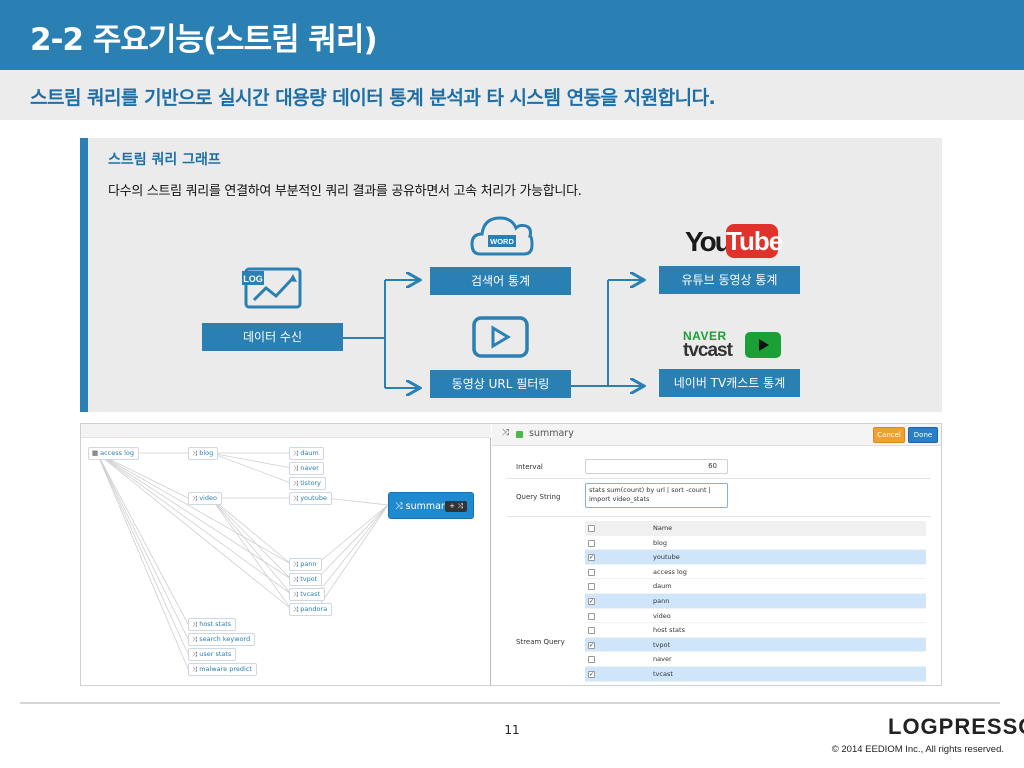 The width and height of the screenshot is (1024, 768). What do you see at coordinates (208, 498) in the screenshot?
I see `graph-node-label: video` at bounding box center [208, 498].